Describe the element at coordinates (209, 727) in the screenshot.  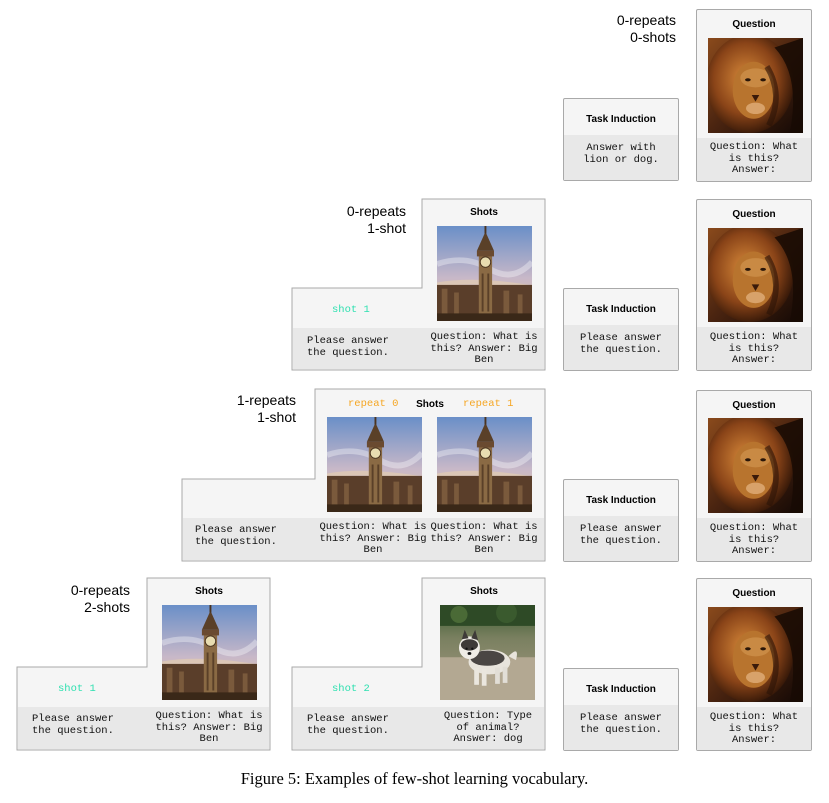
I see `big-ben-question-text: Question: What is this? Answer: Big Ben` at that location.